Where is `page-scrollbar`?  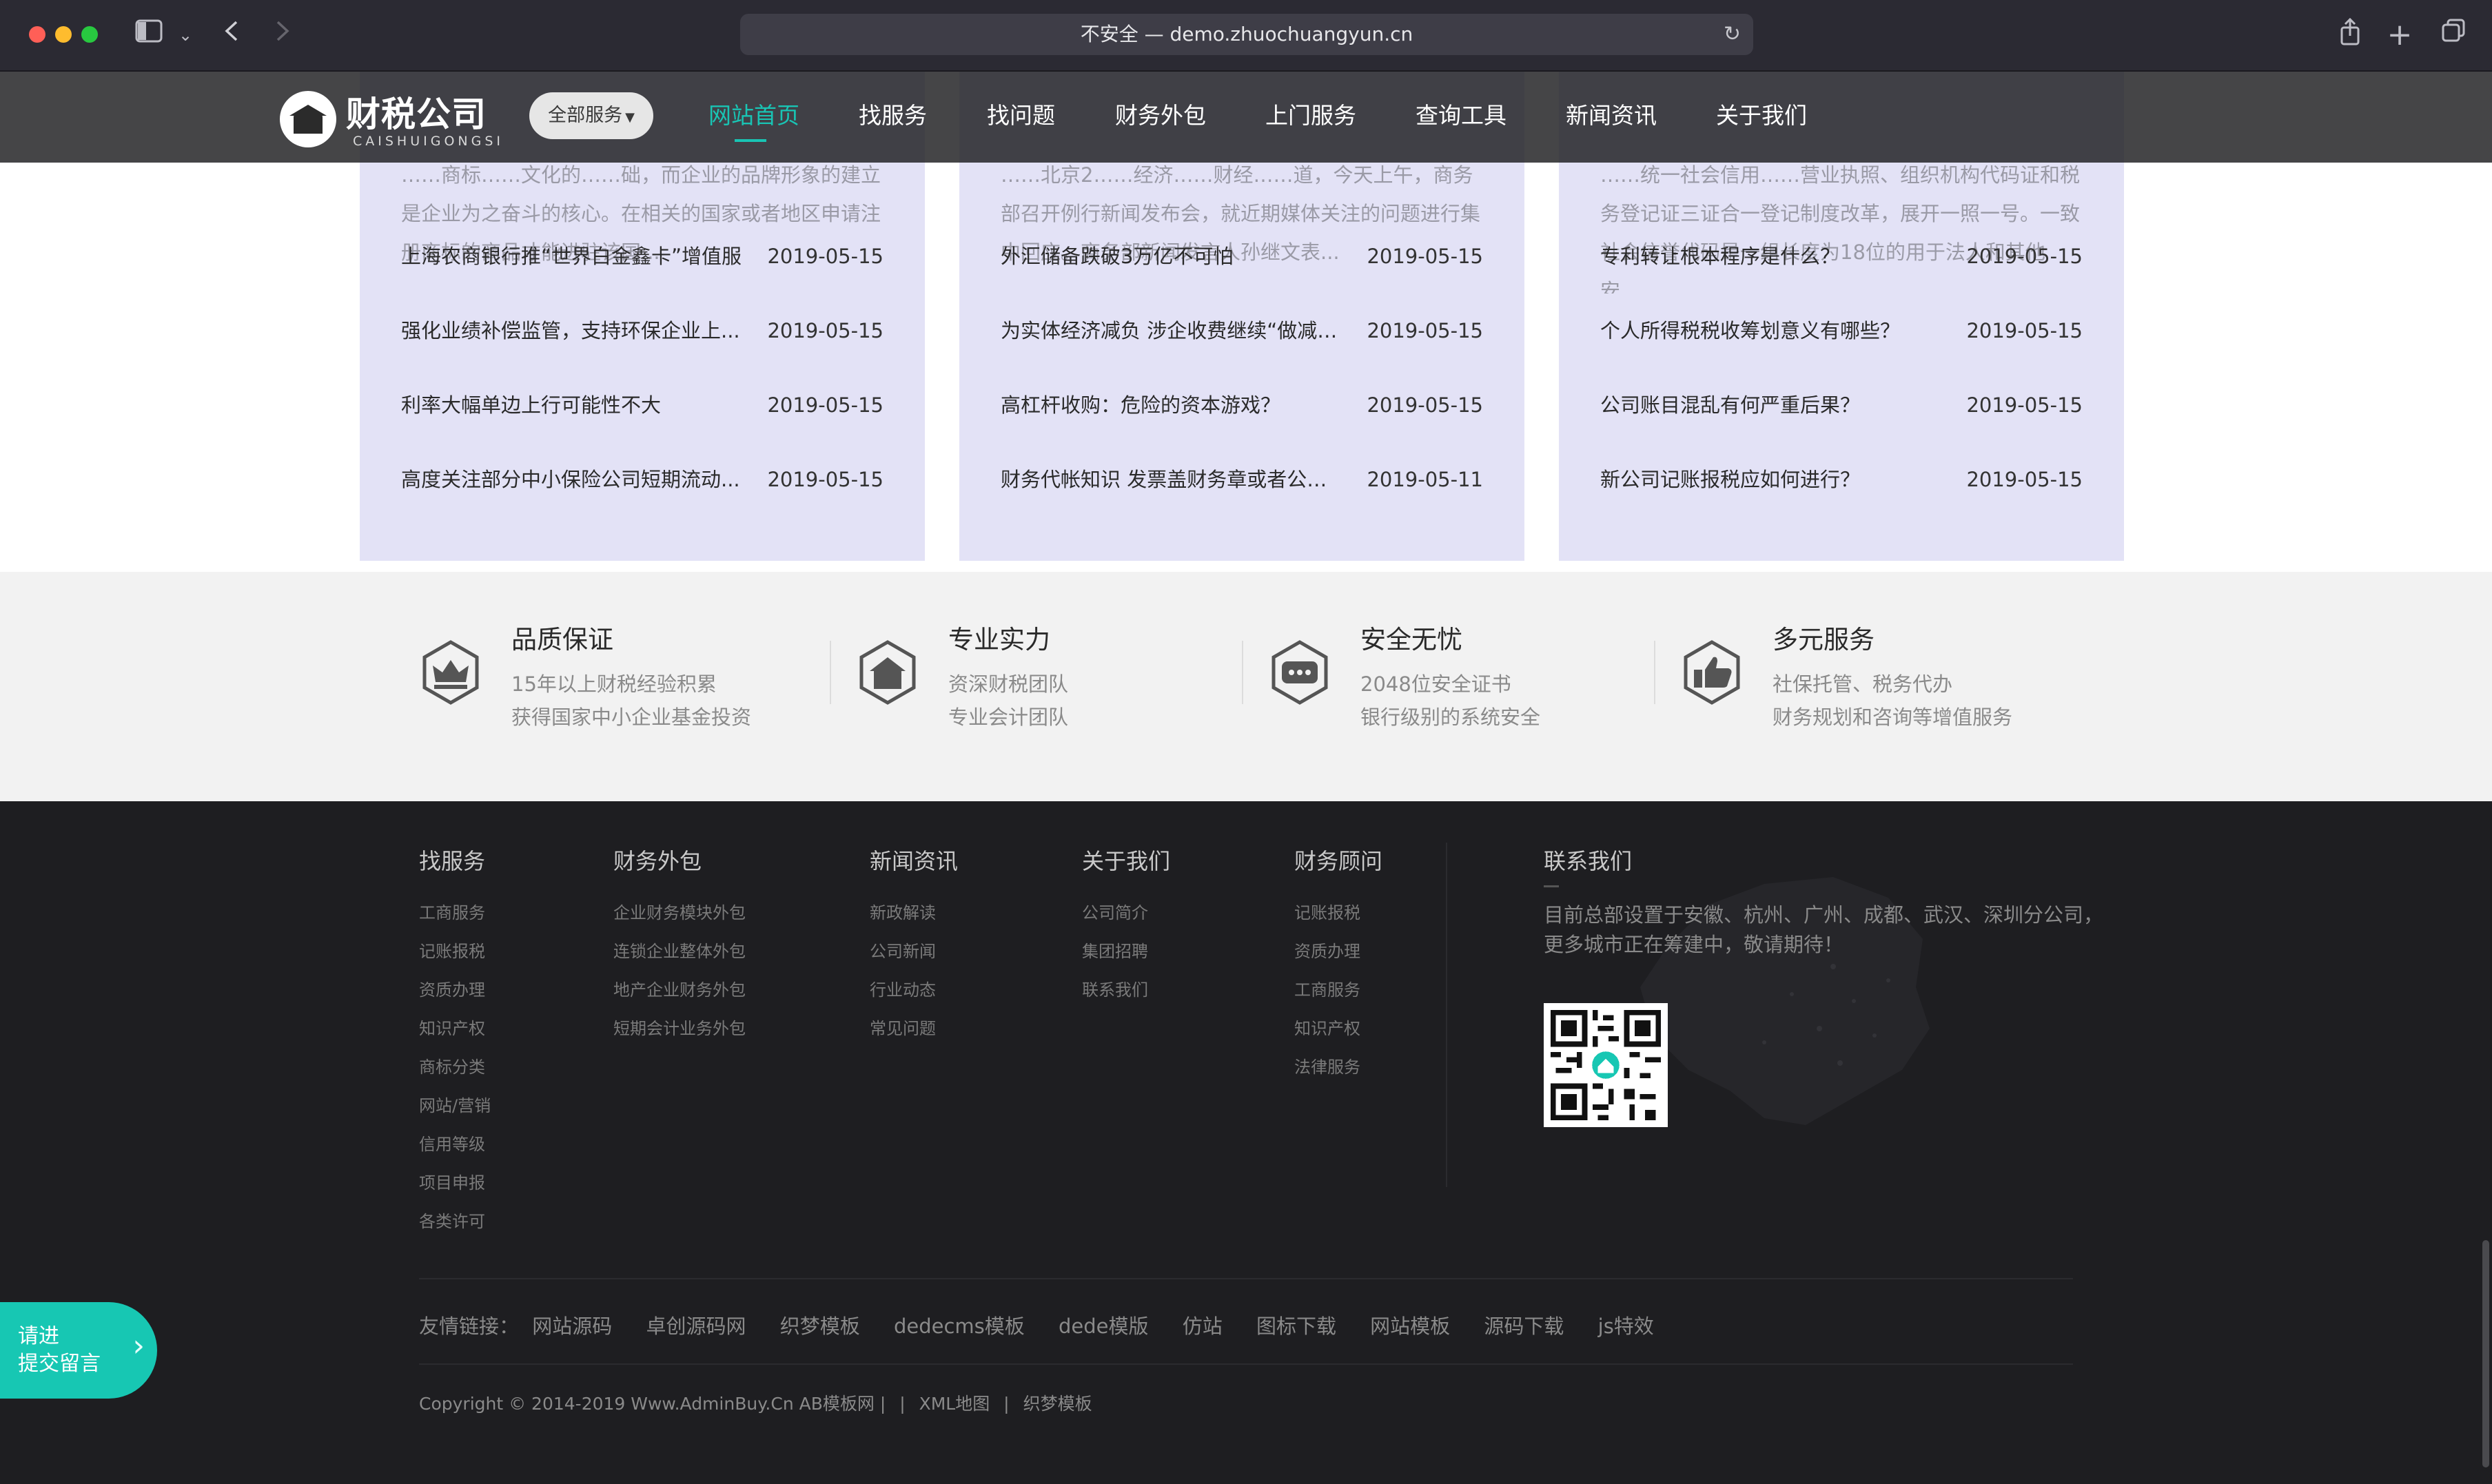
page-scrollbar is located at coordinates (2486, 1353).